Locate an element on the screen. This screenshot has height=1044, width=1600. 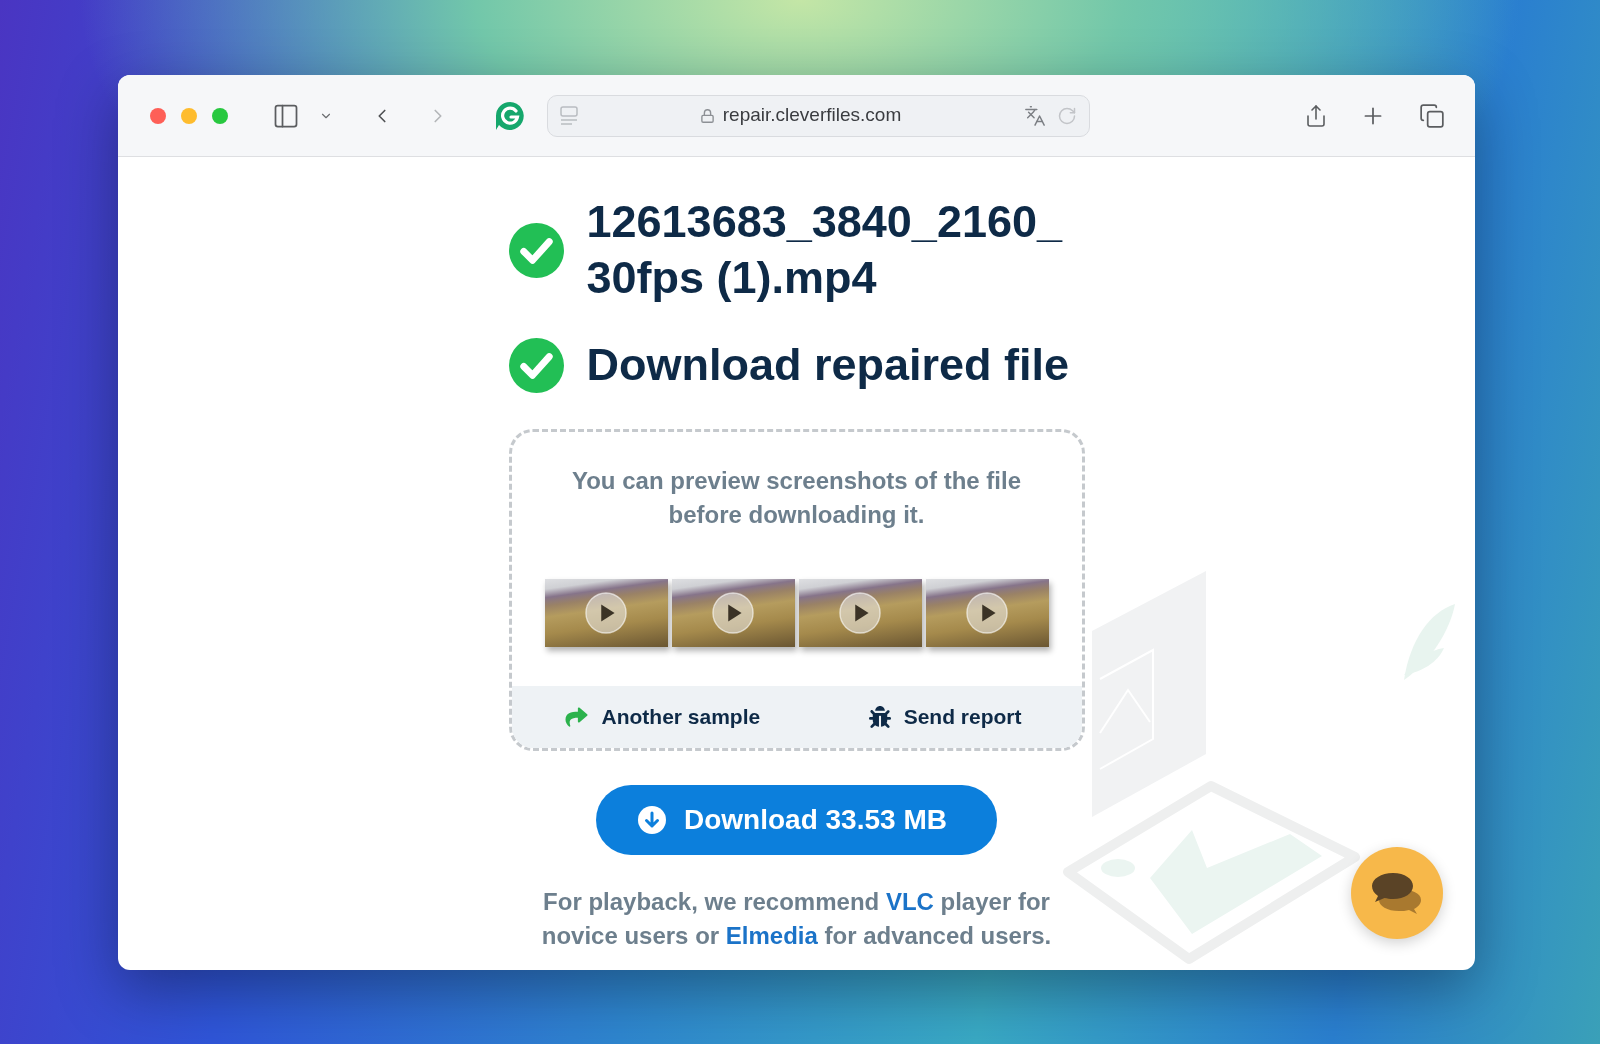
close-icon is located at coordinates (158, 115).